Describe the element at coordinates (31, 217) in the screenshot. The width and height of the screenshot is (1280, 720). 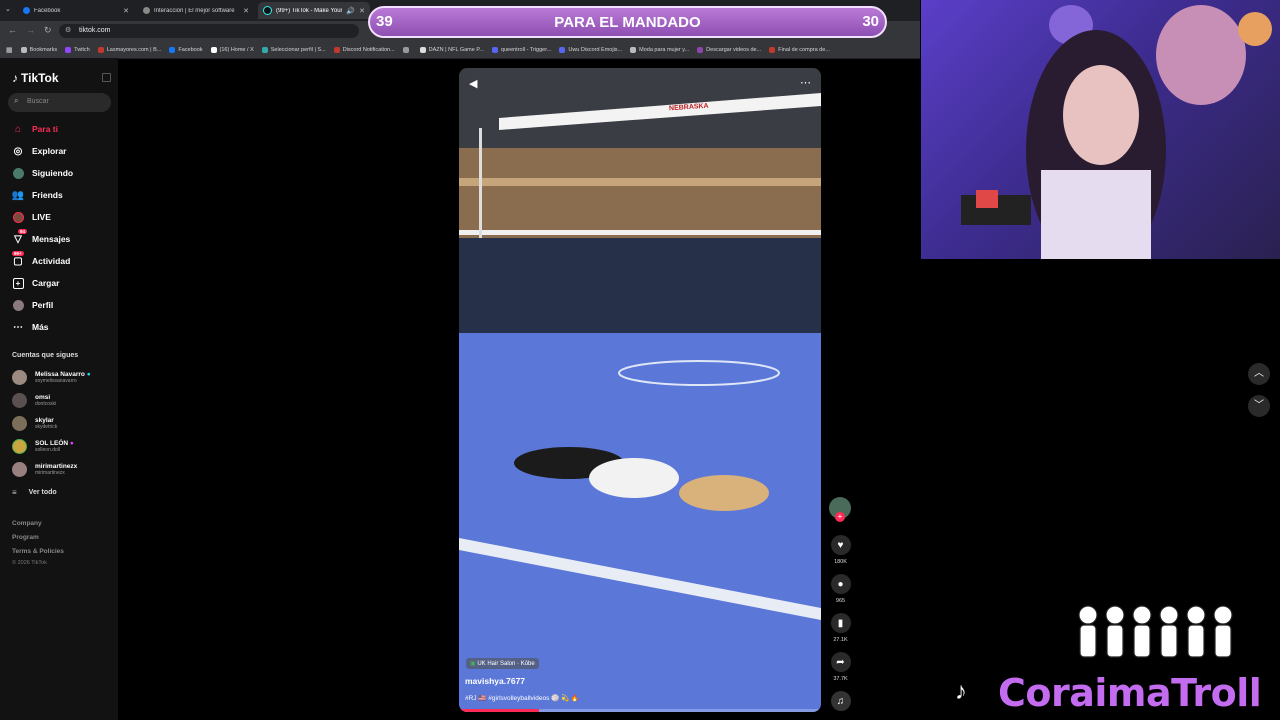
I see `nav-live: LIVE` at that location.